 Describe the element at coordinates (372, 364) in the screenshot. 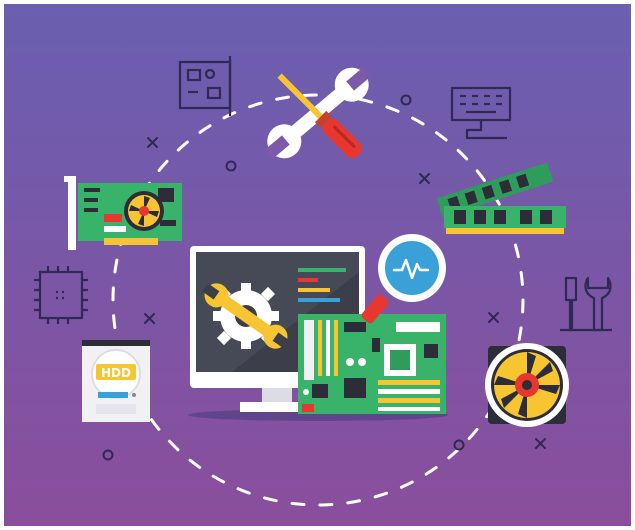

I see `motherboard-icon` at that location.